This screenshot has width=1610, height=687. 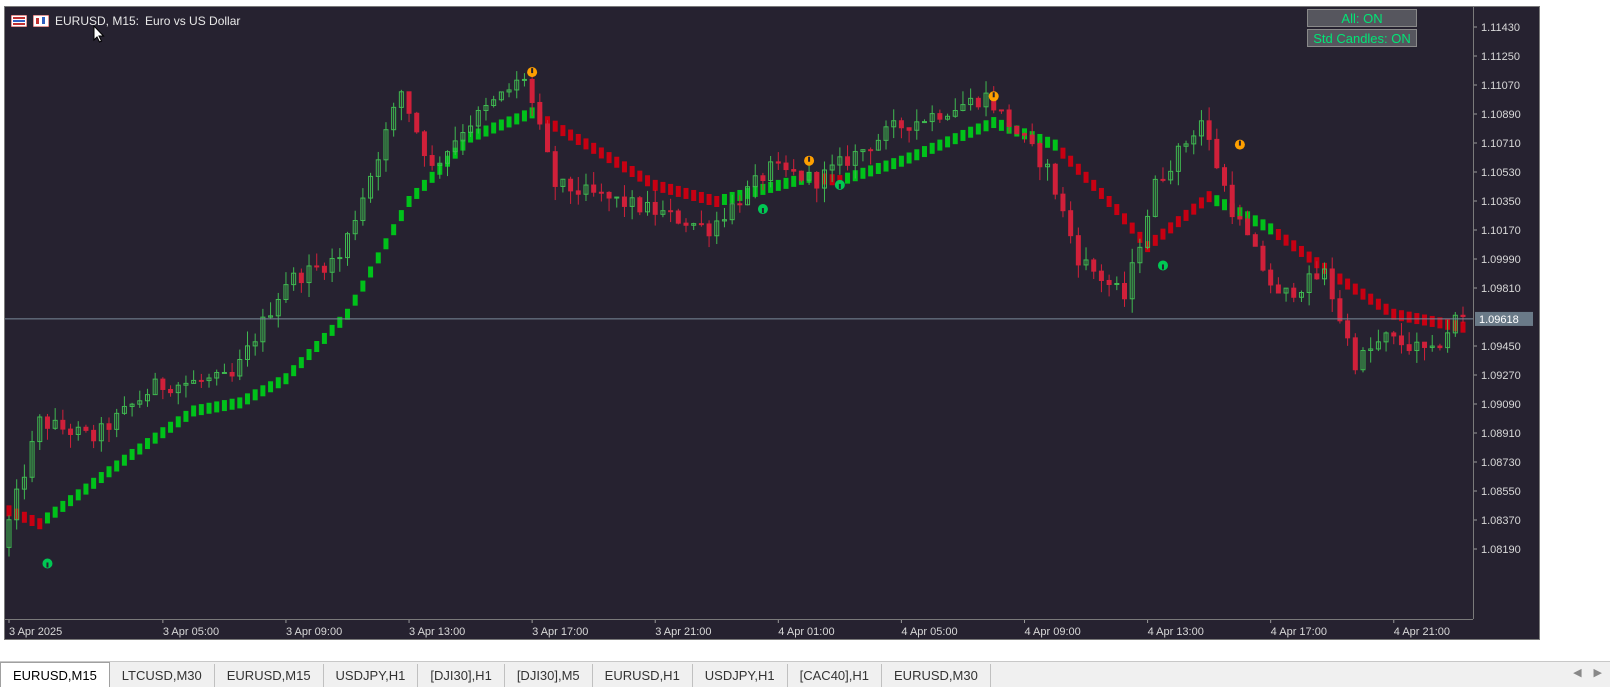 I want to click on tab-ltcusd-m30-1: LTCUSD,M30, so click(x=162, y=675).